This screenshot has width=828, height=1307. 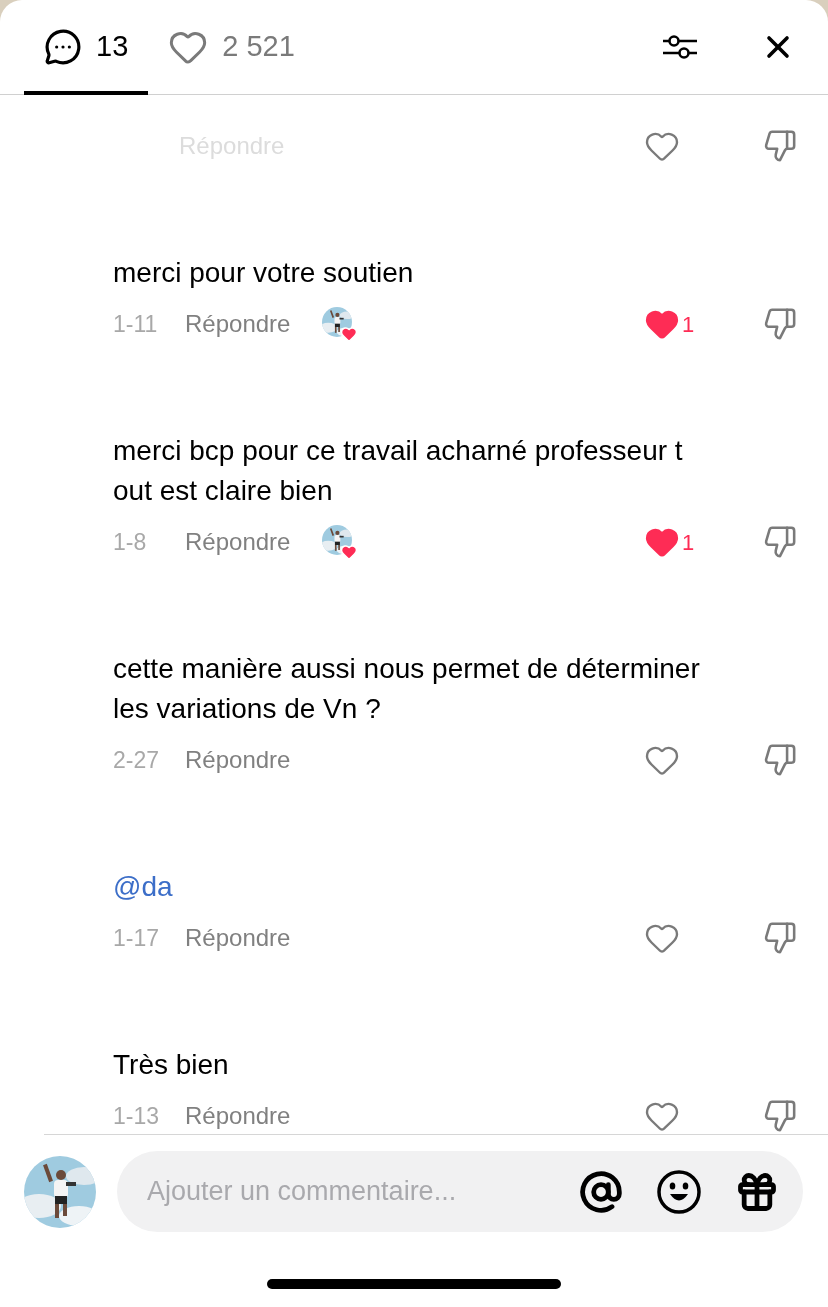 I want to click on emoji-icon, so click(x=679, y=1191).